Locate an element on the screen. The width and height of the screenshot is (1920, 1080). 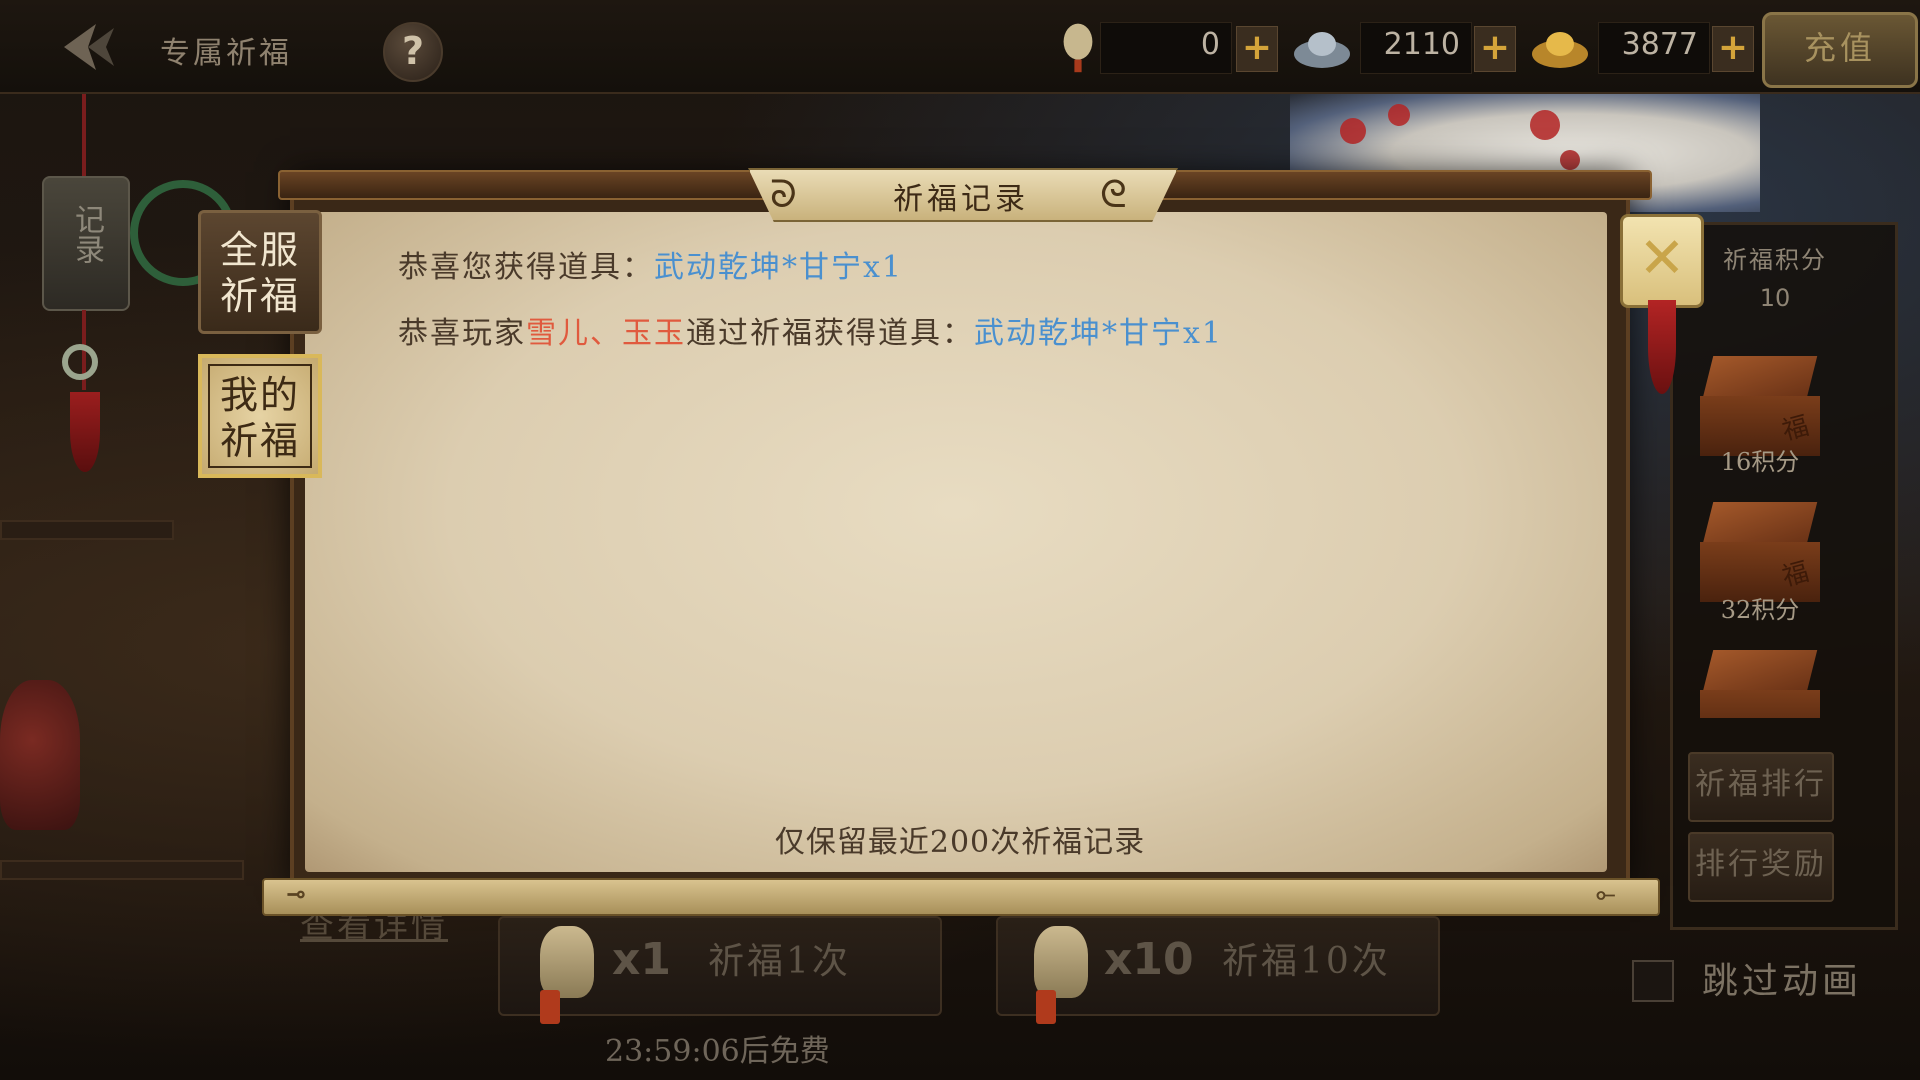
vase-decoration is located at coordinates (40, 755).